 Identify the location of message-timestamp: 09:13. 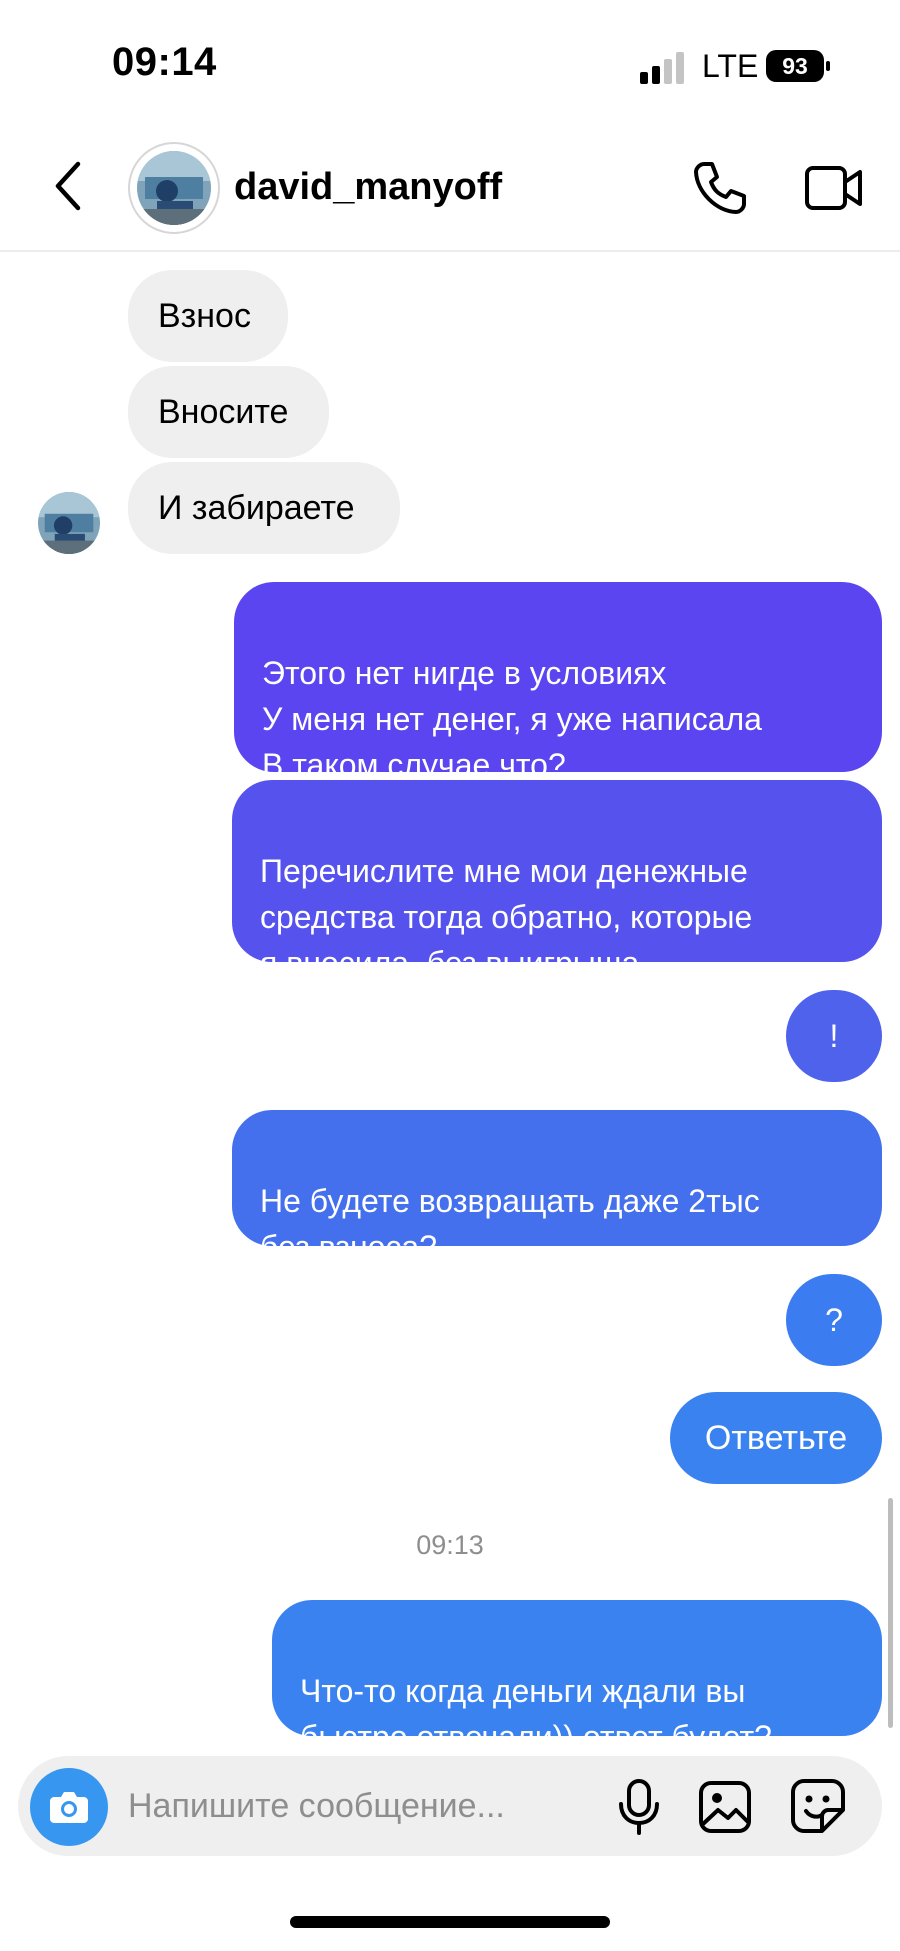
(450, 1545).